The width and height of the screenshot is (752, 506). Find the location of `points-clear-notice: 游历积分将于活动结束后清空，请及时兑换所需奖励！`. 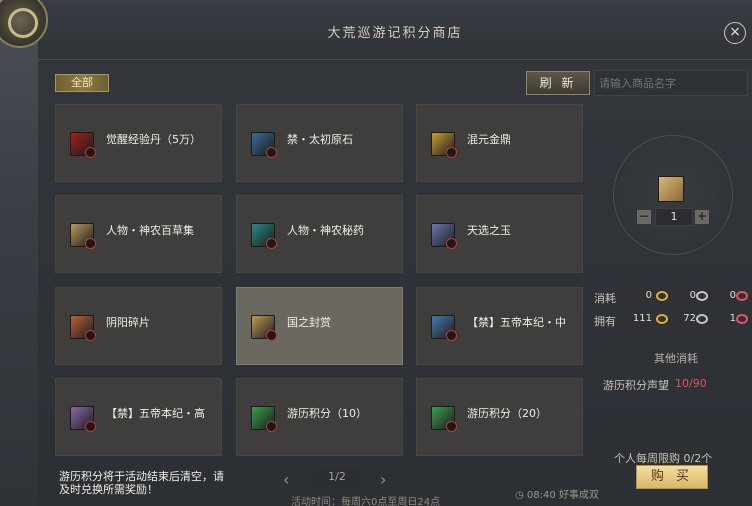

points-clear-notice: 游历积分将于活动结束后清空，请及时兑换所需奖励！ is located at coordinates (141, 483).